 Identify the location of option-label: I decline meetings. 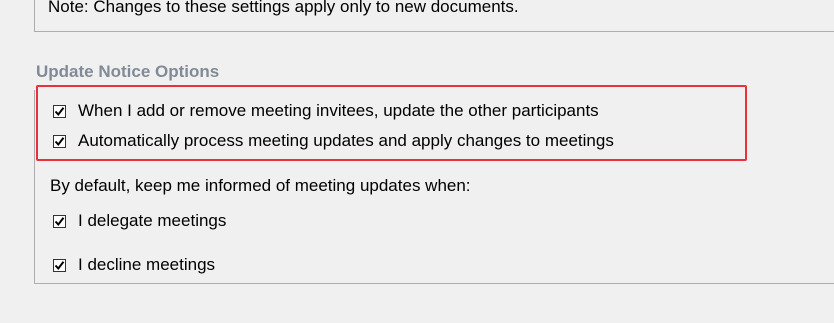
(147, 264).